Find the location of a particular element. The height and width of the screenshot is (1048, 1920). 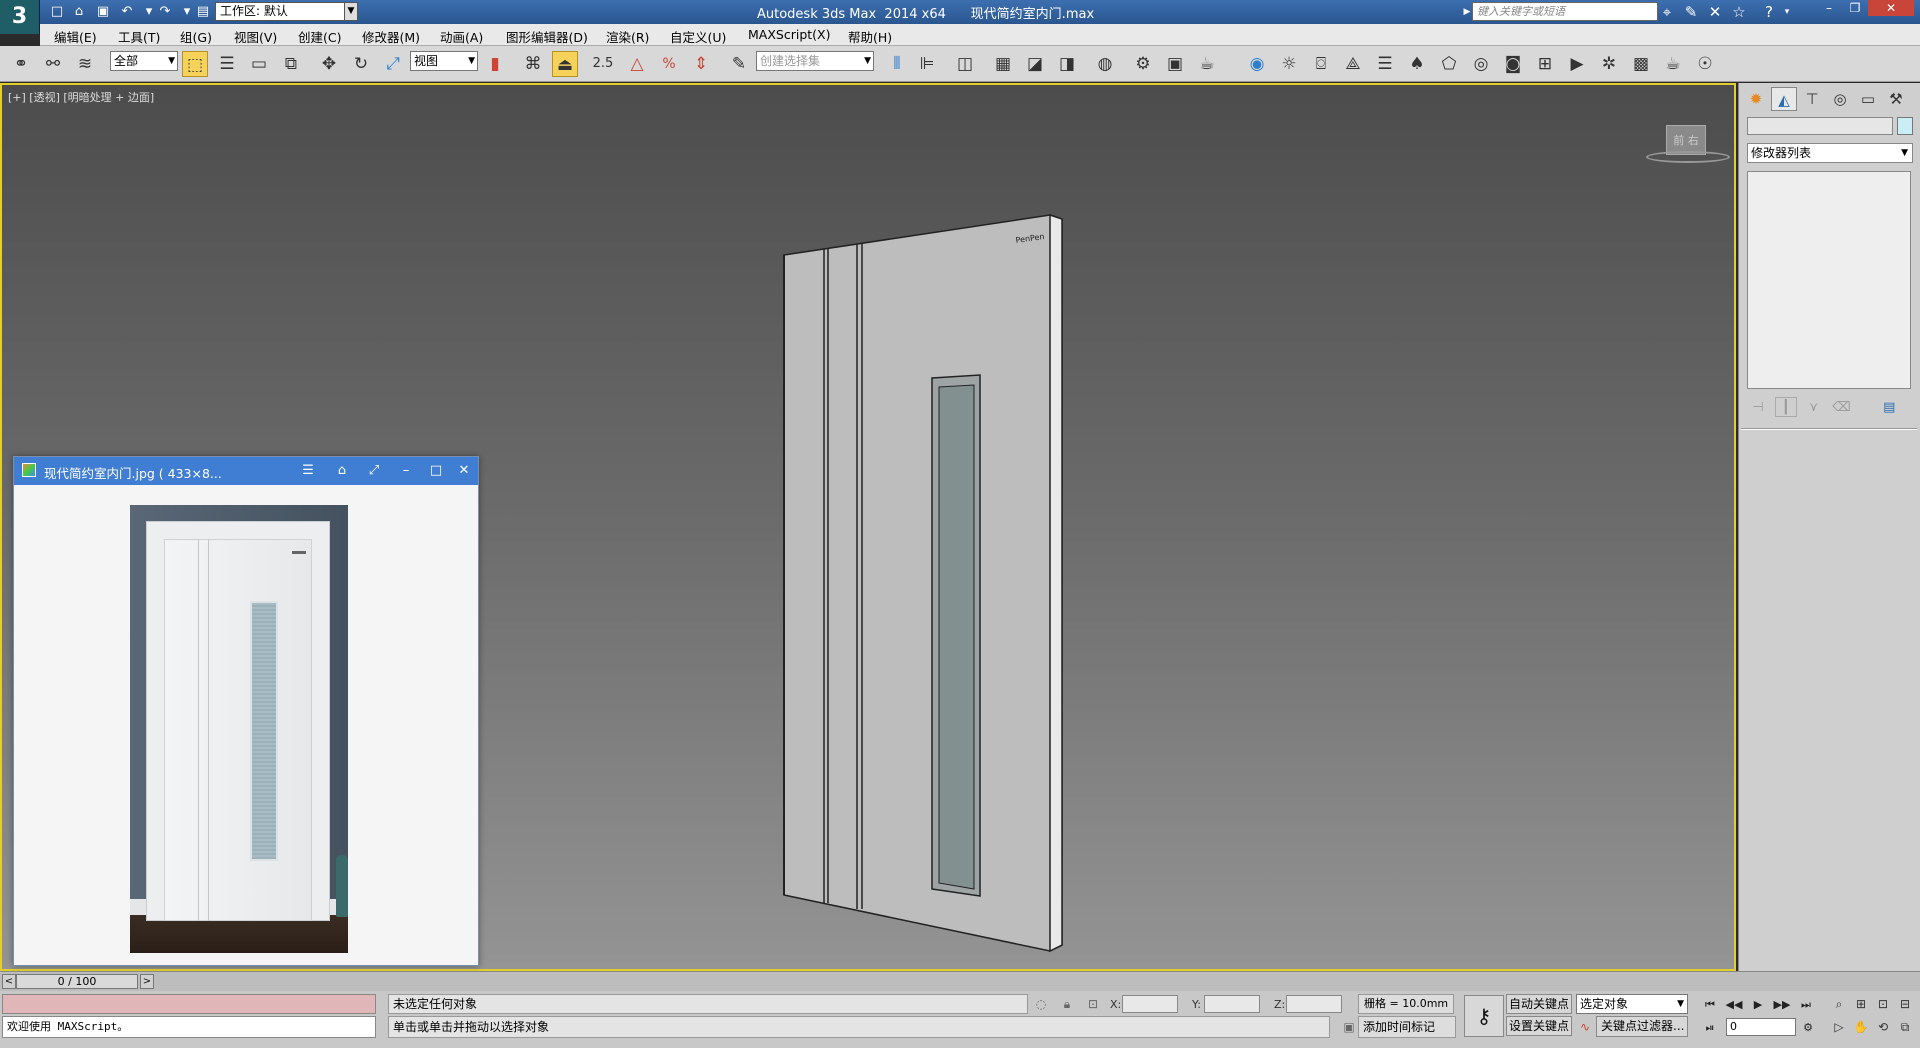

motion-tab-icon: ◎ is located at coordinates (1840, 99).